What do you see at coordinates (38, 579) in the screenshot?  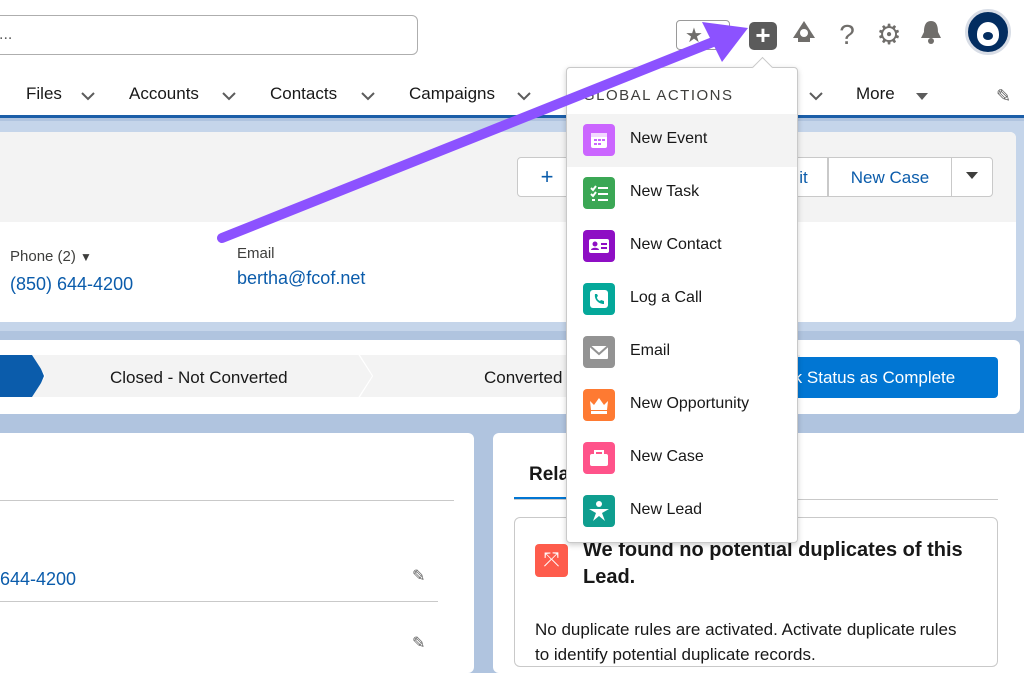 I see `detail-phone-link: 644-4200` at bounding box center [38, 579].